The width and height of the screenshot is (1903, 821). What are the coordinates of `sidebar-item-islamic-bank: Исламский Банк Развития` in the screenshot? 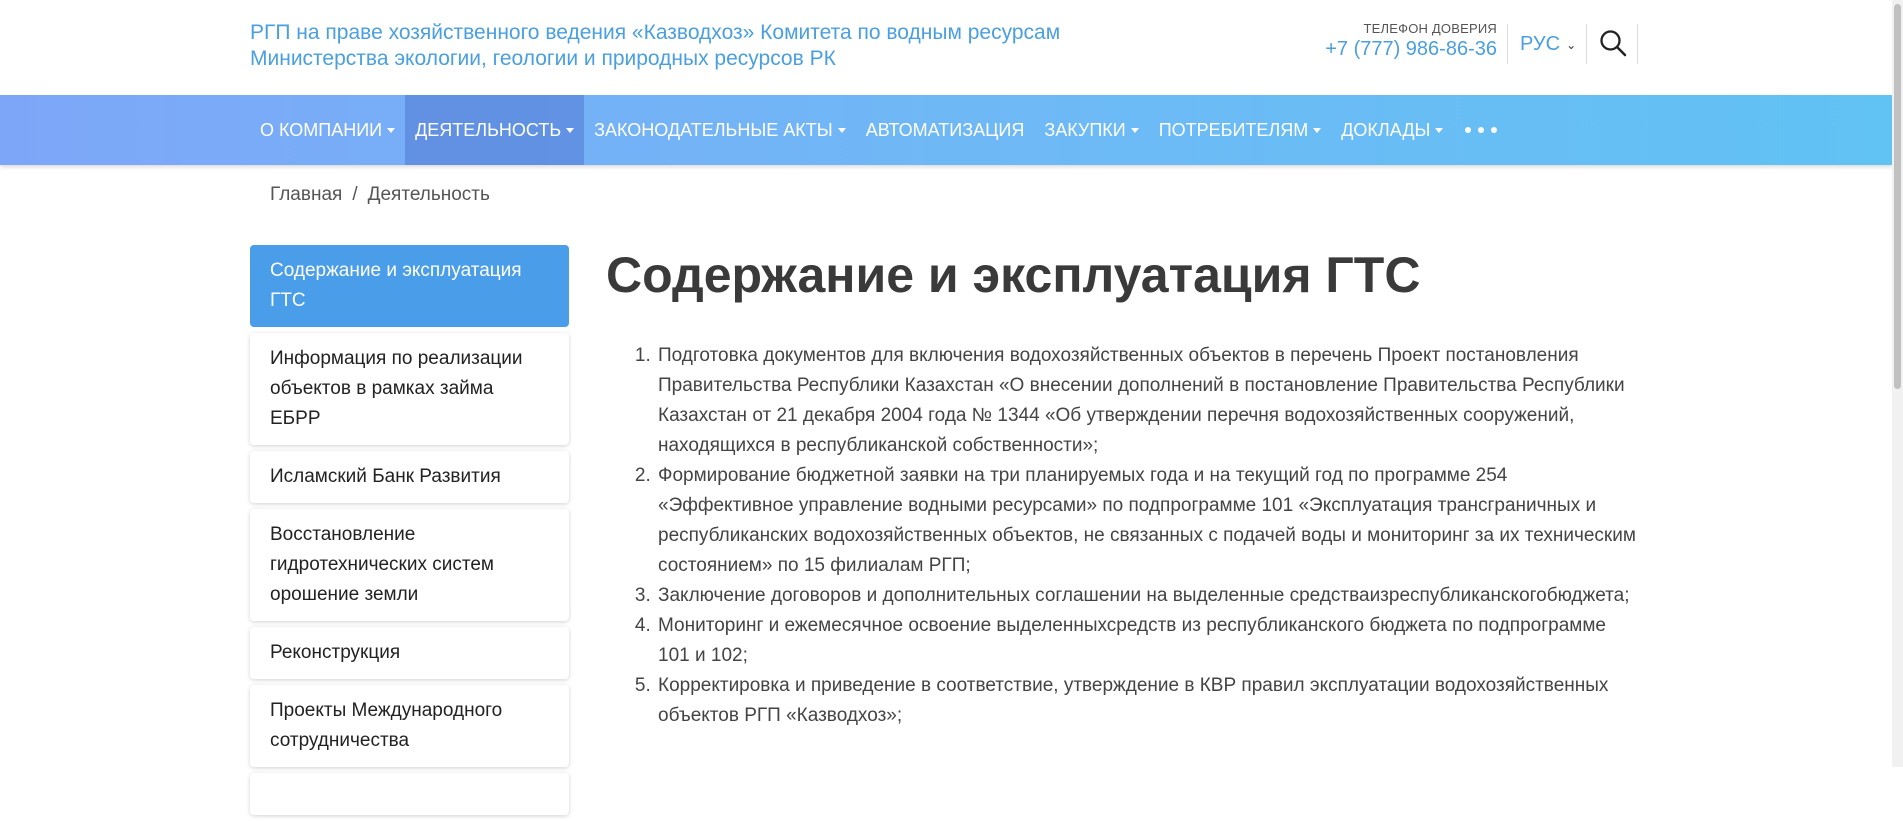 It's located at (409, 477).